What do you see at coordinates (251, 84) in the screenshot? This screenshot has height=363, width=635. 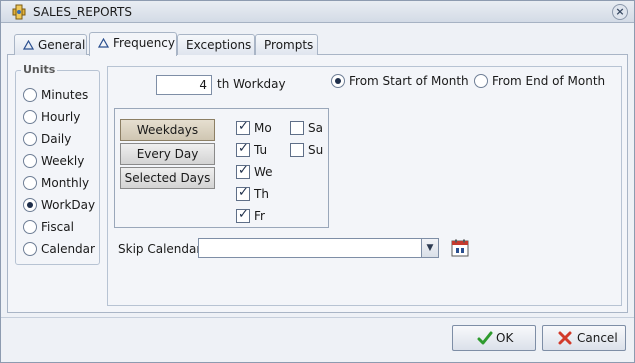 I see `workday-label: th Workday` at bounding box center [251, 84].